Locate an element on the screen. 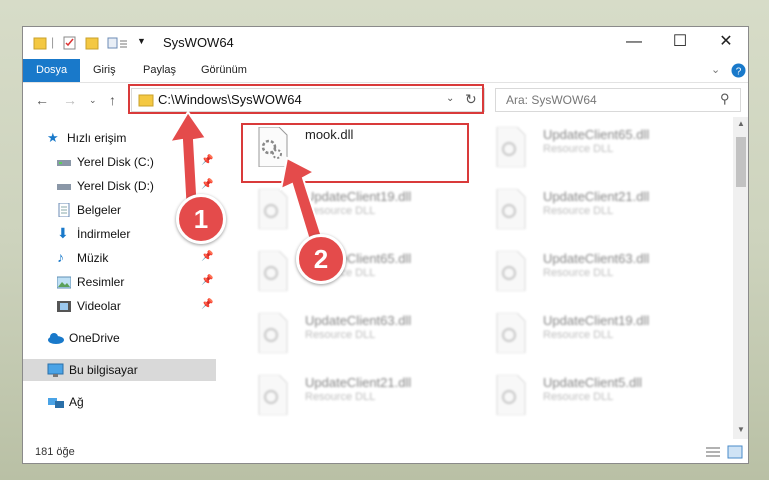 Image resolution: width=769 pixels, height=480 pixels. step-1-badge: 1 is located at coordinates (201, 219).